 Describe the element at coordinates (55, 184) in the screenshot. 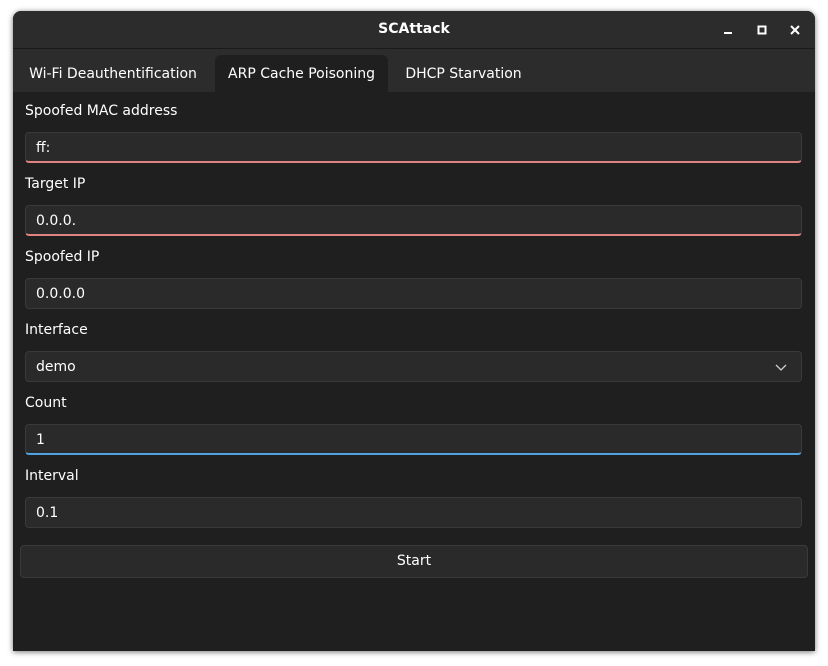

I see `target-ip-label: Target IP` at that location.